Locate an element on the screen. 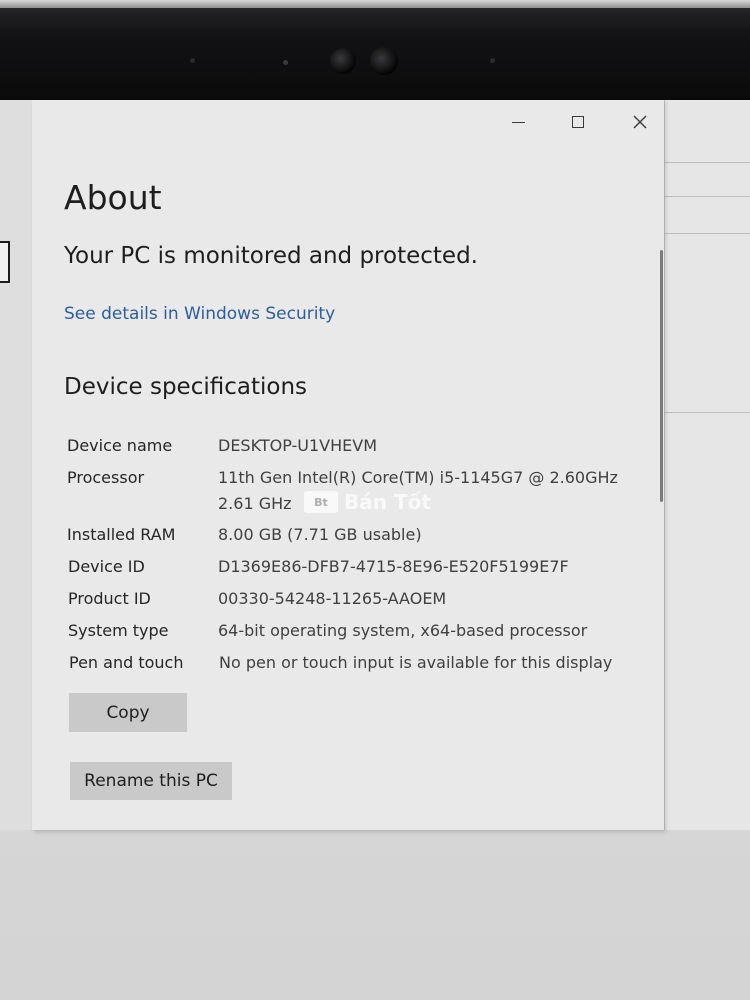 The height and width of the screenshot is (1000, 750). spec-label-product-id: Product ID is located at coordinates (109, 598).